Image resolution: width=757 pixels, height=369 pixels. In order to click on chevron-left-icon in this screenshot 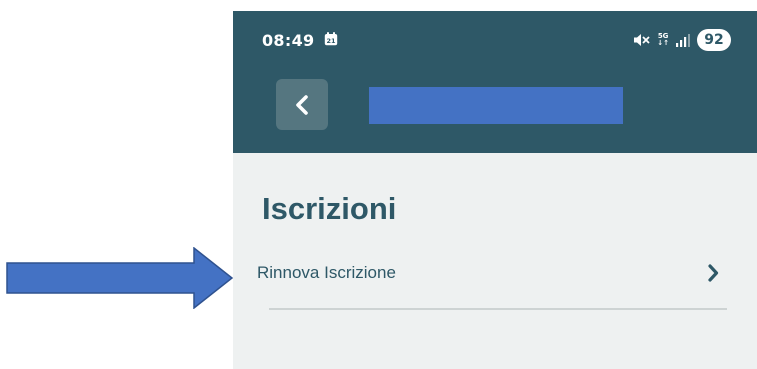, I will do `click(302, 104)`.